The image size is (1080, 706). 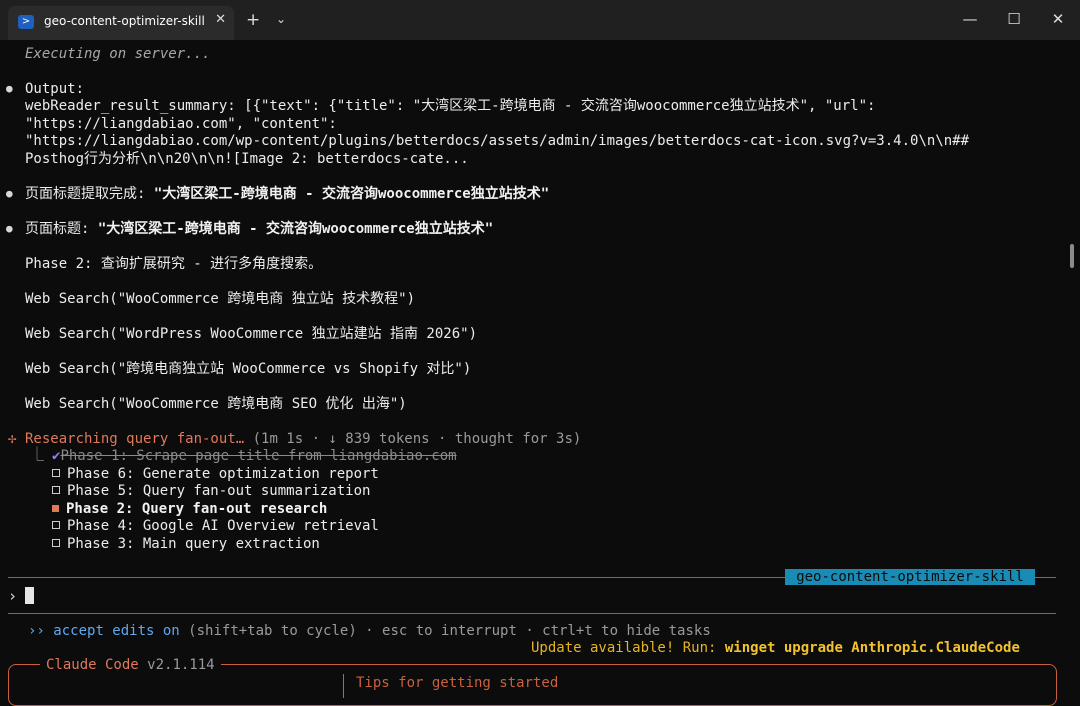 I want to click on tab-title: geo-content-optimizer-skill, so click(x=124, y=21).